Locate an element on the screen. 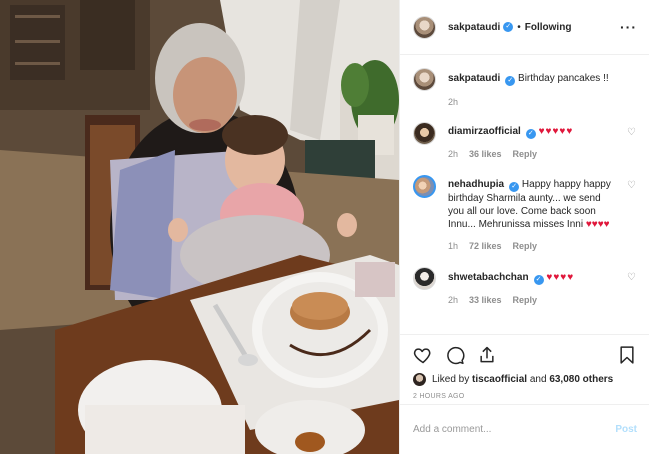  following-button: Following is located at coordinates (548, 27).